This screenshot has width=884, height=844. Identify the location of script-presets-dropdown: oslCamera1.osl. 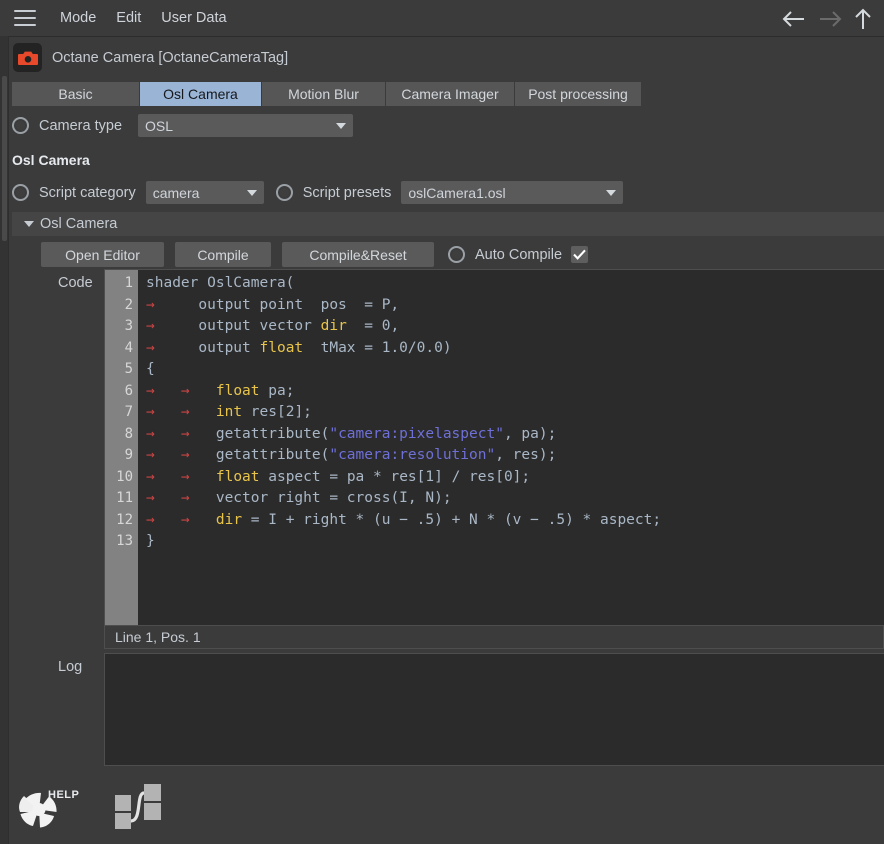
(512, 192).